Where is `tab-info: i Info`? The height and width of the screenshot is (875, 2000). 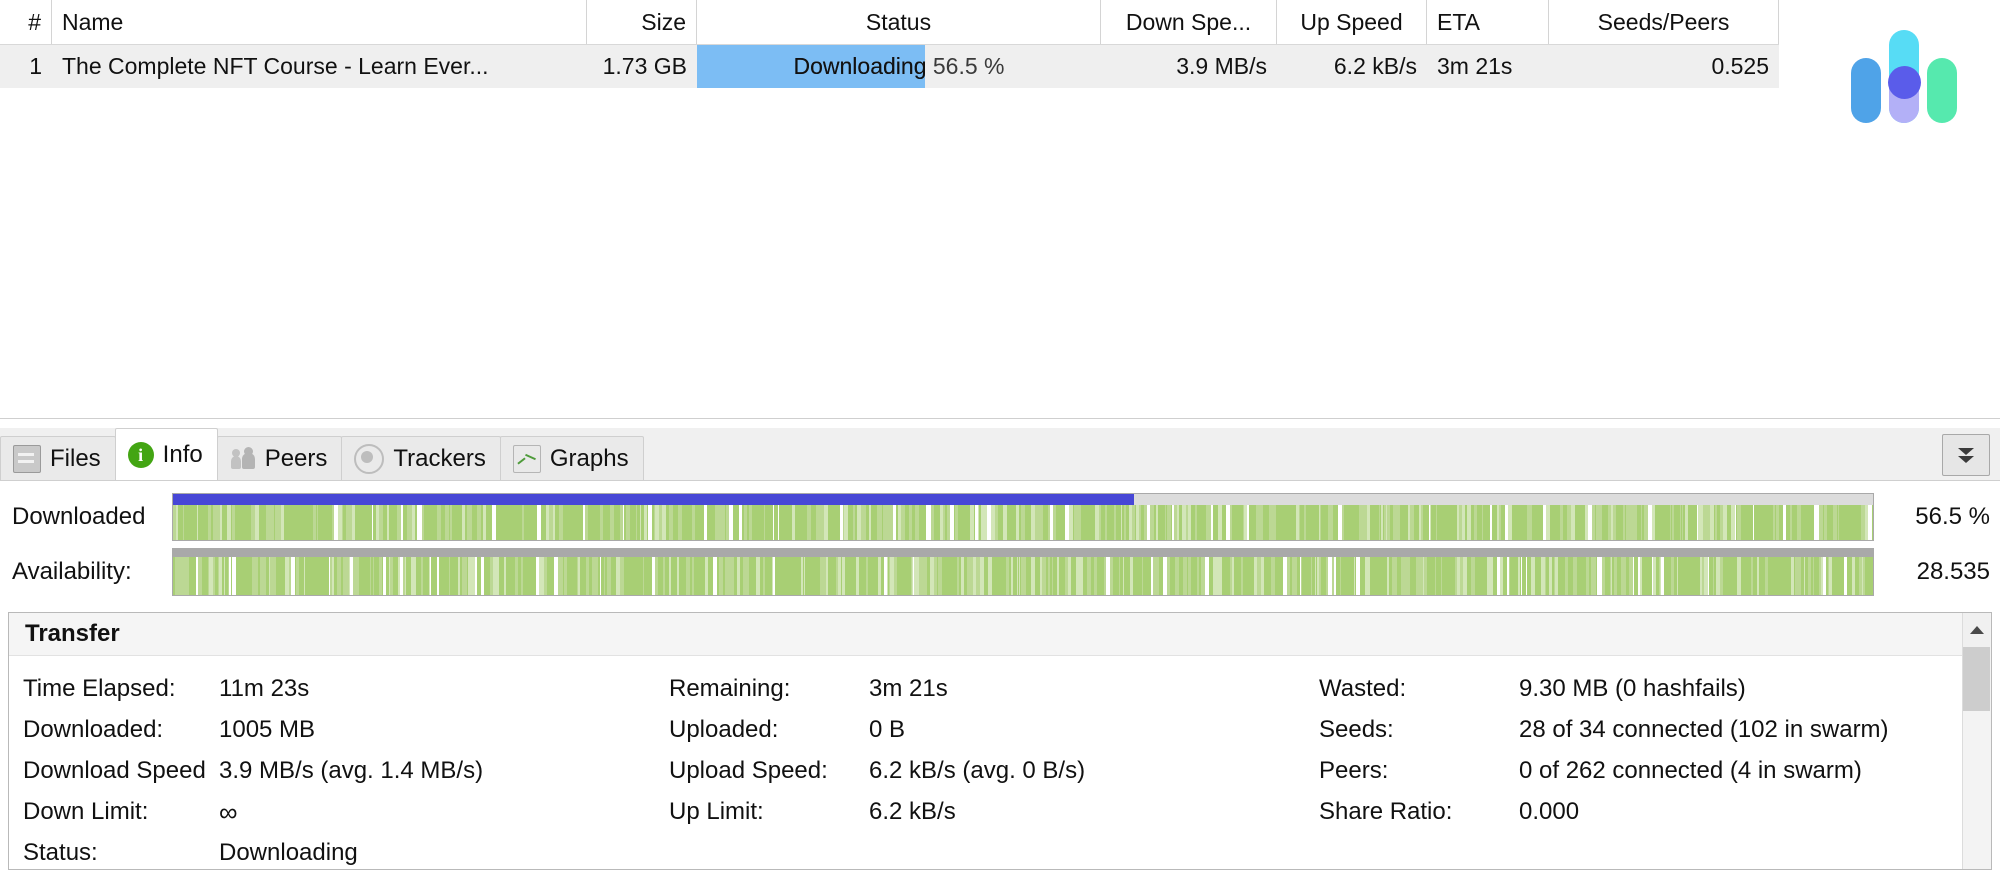 tab-info: i Info is located at coordinates (166, 454).